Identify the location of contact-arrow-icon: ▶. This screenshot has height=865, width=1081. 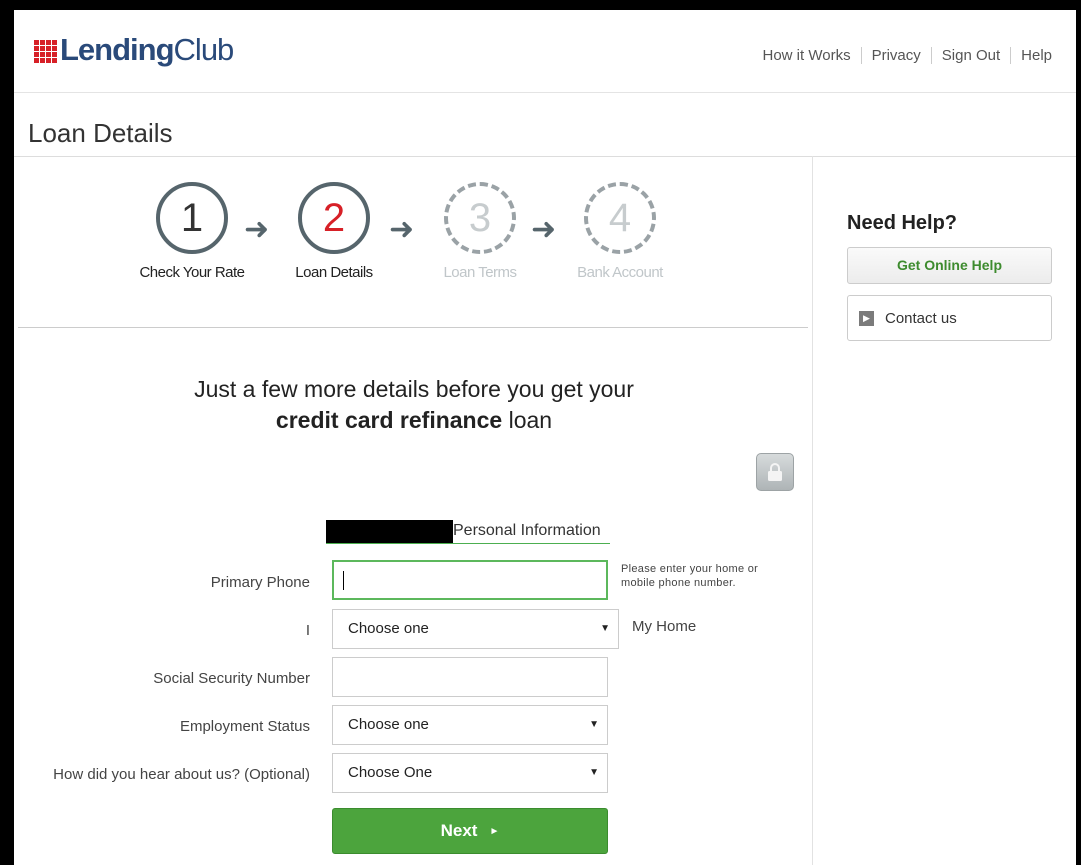
(866, 318).